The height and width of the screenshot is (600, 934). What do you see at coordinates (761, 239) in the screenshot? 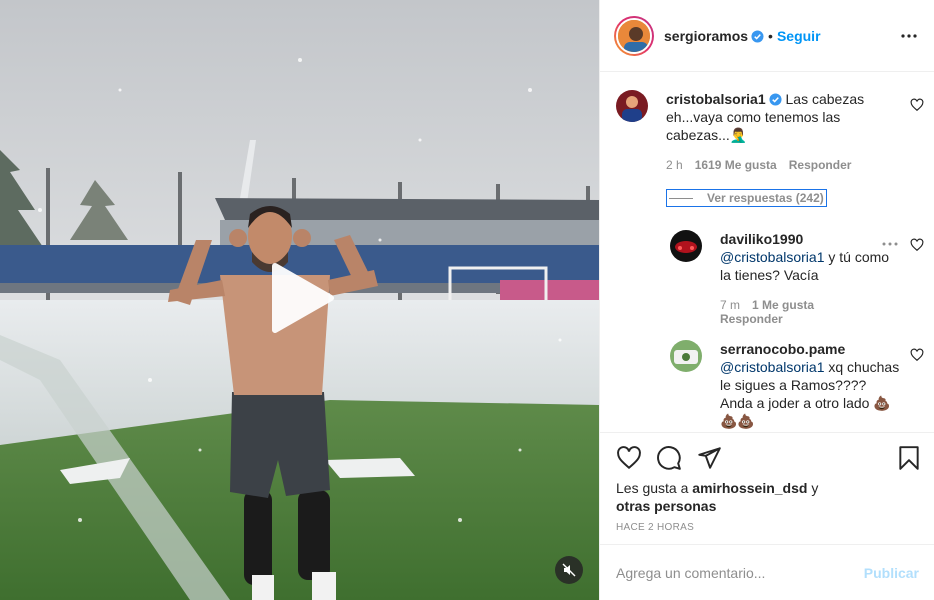
I see `commenter-username: daviliko1990` at bounding box center [761, 239].